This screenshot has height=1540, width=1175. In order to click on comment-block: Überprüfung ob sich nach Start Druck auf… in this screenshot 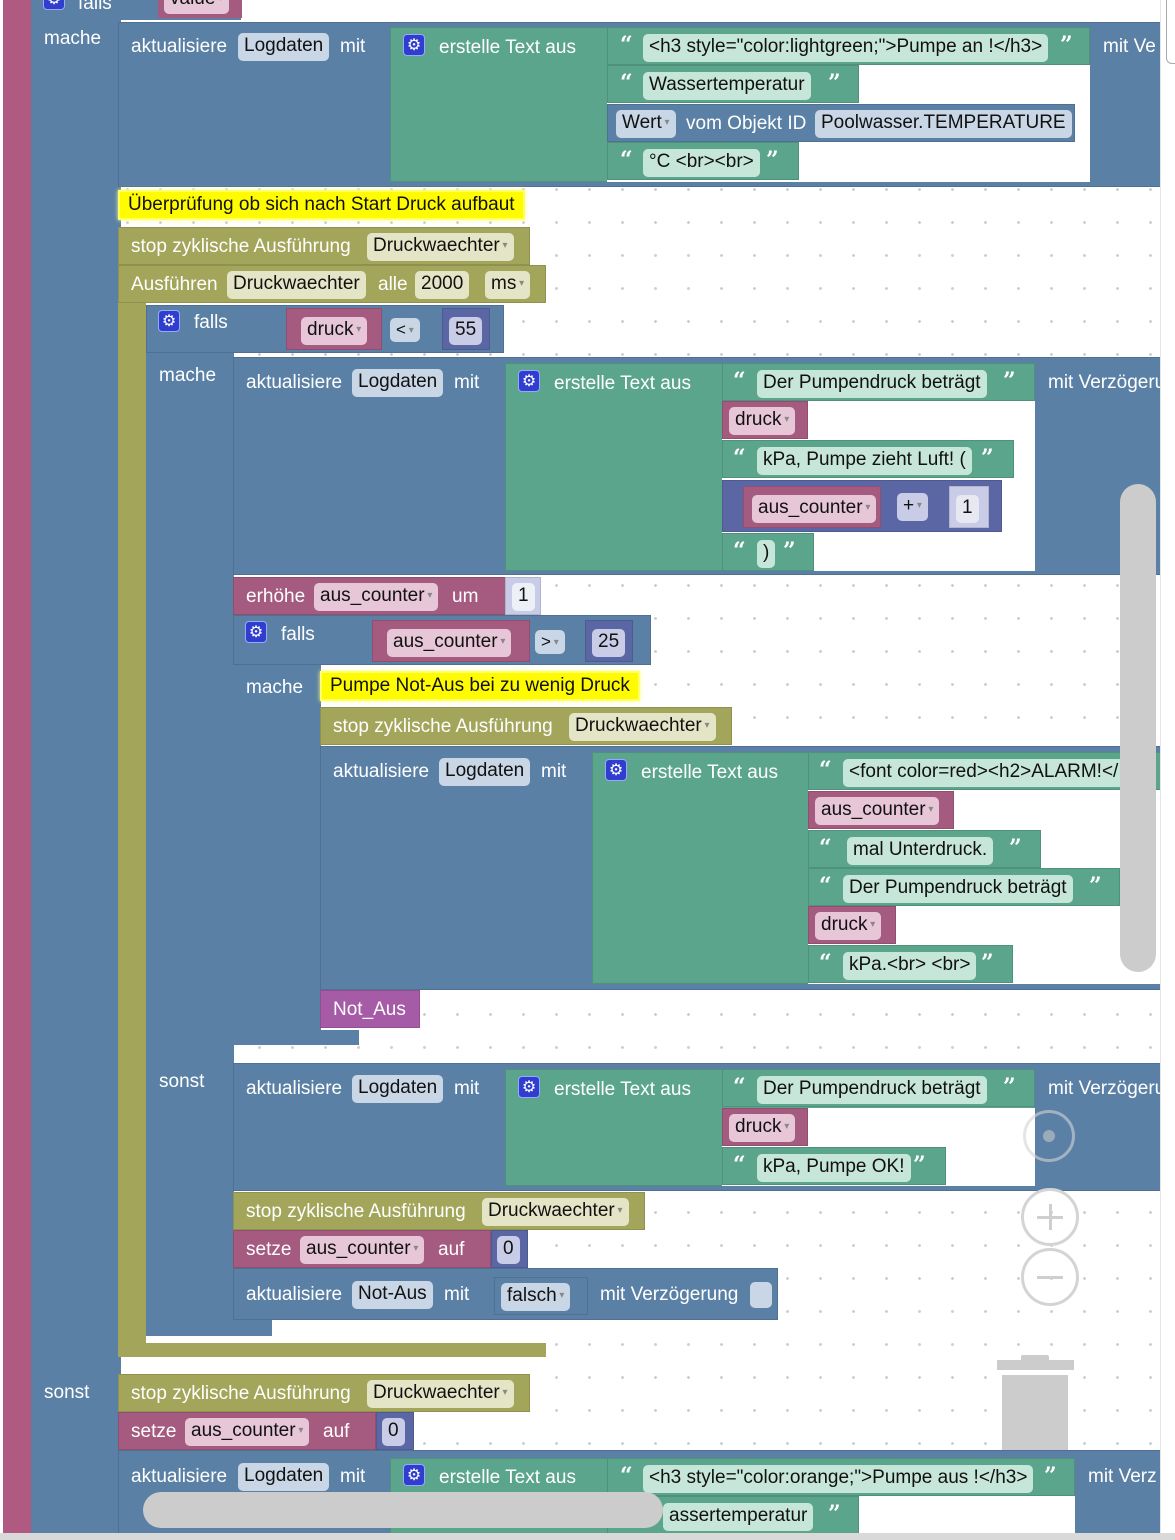, I will do `click(321, 205)`.